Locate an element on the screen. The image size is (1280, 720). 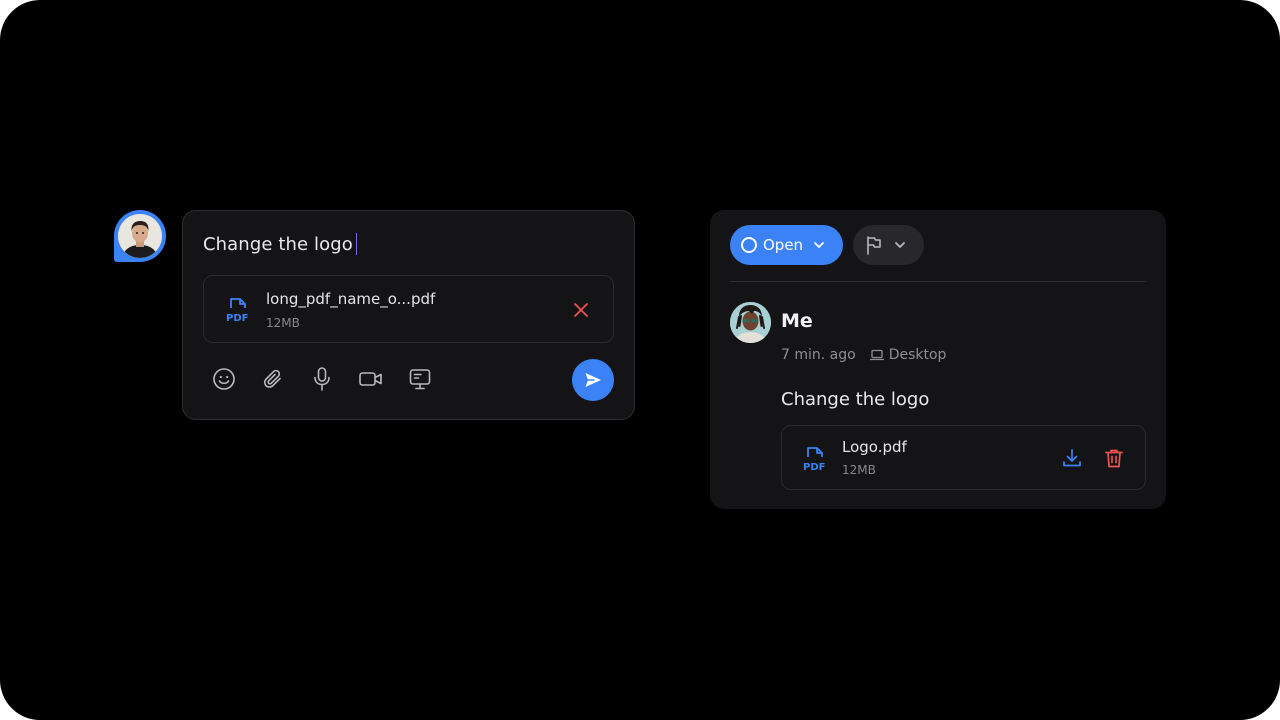
status-circle-icon is located at coordinates (749, 245).